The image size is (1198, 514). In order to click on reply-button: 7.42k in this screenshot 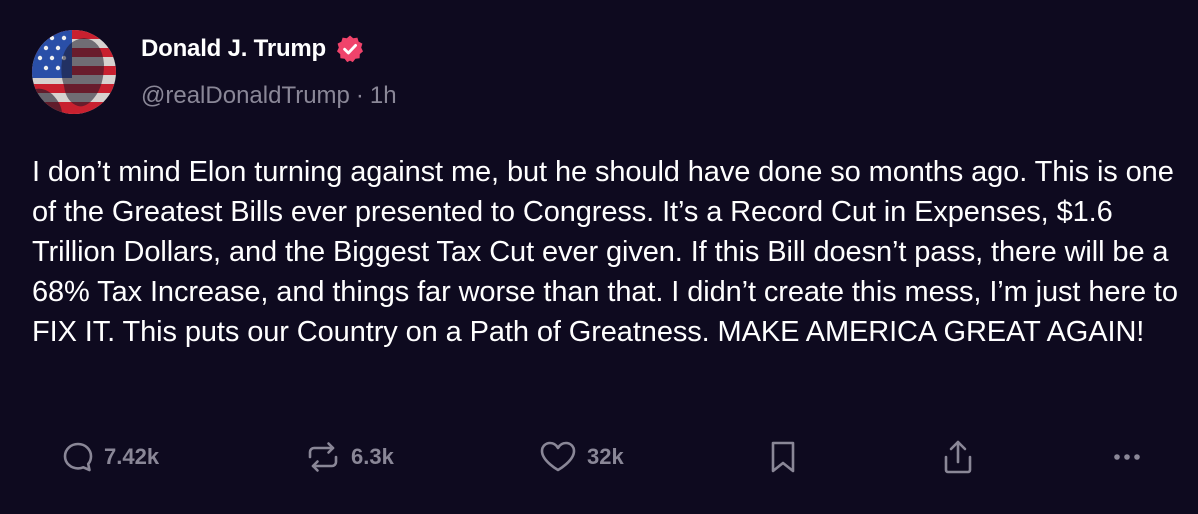, I will do `click(109, 457)`.